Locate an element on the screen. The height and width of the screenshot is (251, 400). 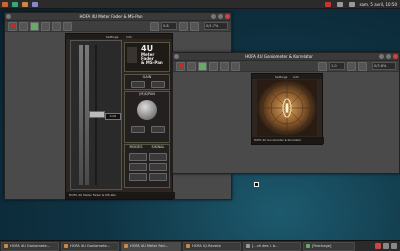
gain-left is located at coordinates (138, 84).